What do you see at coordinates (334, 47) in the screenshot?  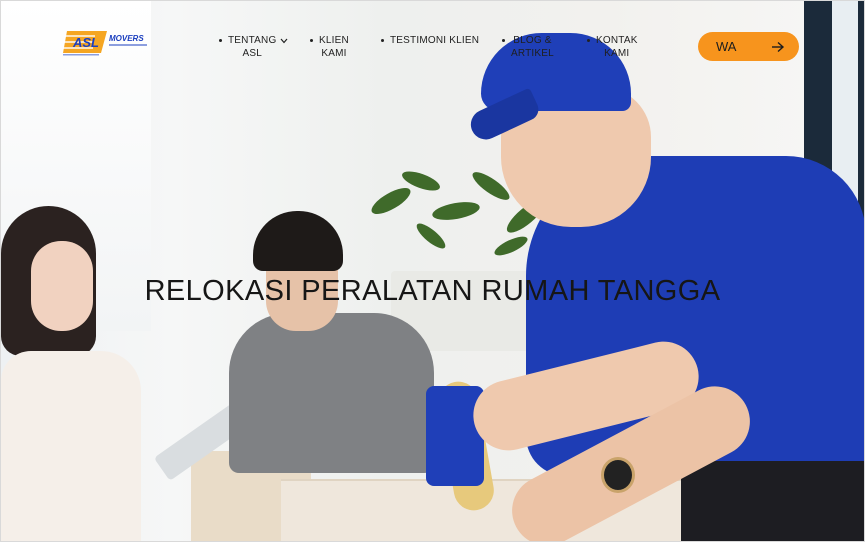 I see `nav-label: KLIEN KAMI` at bounding box center [334, 47].